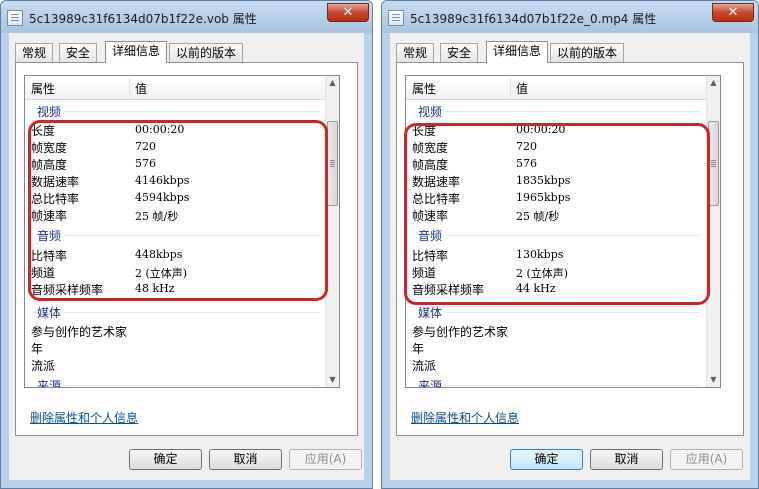  What do you see at coordinates (143, 19) in the screenshot?
I see `window-title: 5c13989c31f6134d07b1f22e.vob 属性` at bounding box center [143, 19].